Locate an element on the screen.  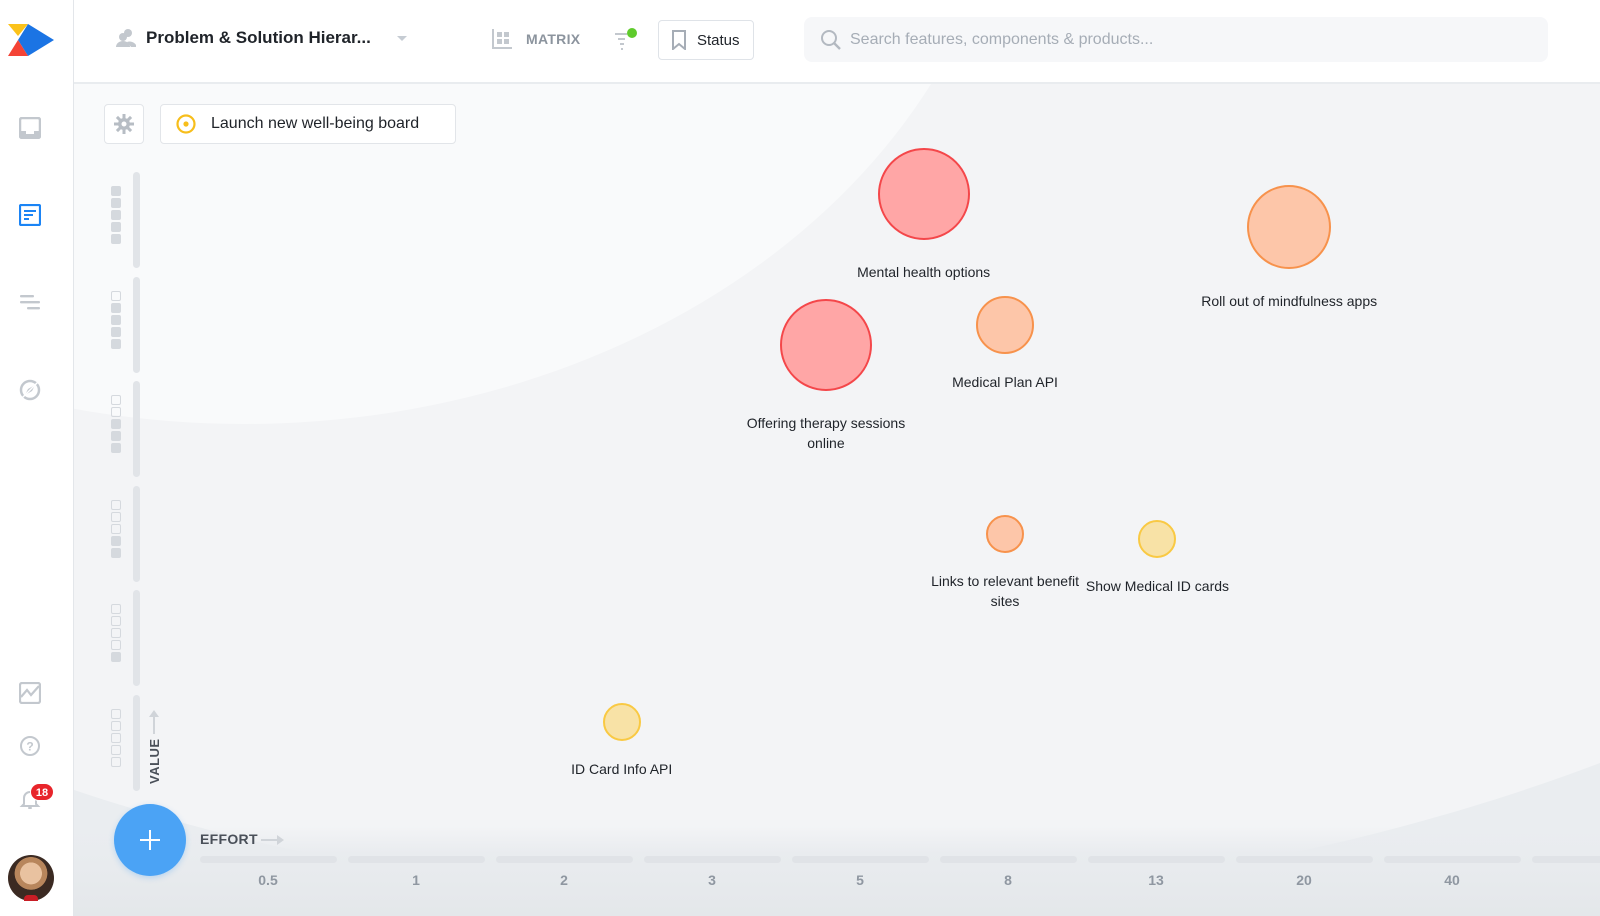
filter-button is located at coordinates (629, 41).